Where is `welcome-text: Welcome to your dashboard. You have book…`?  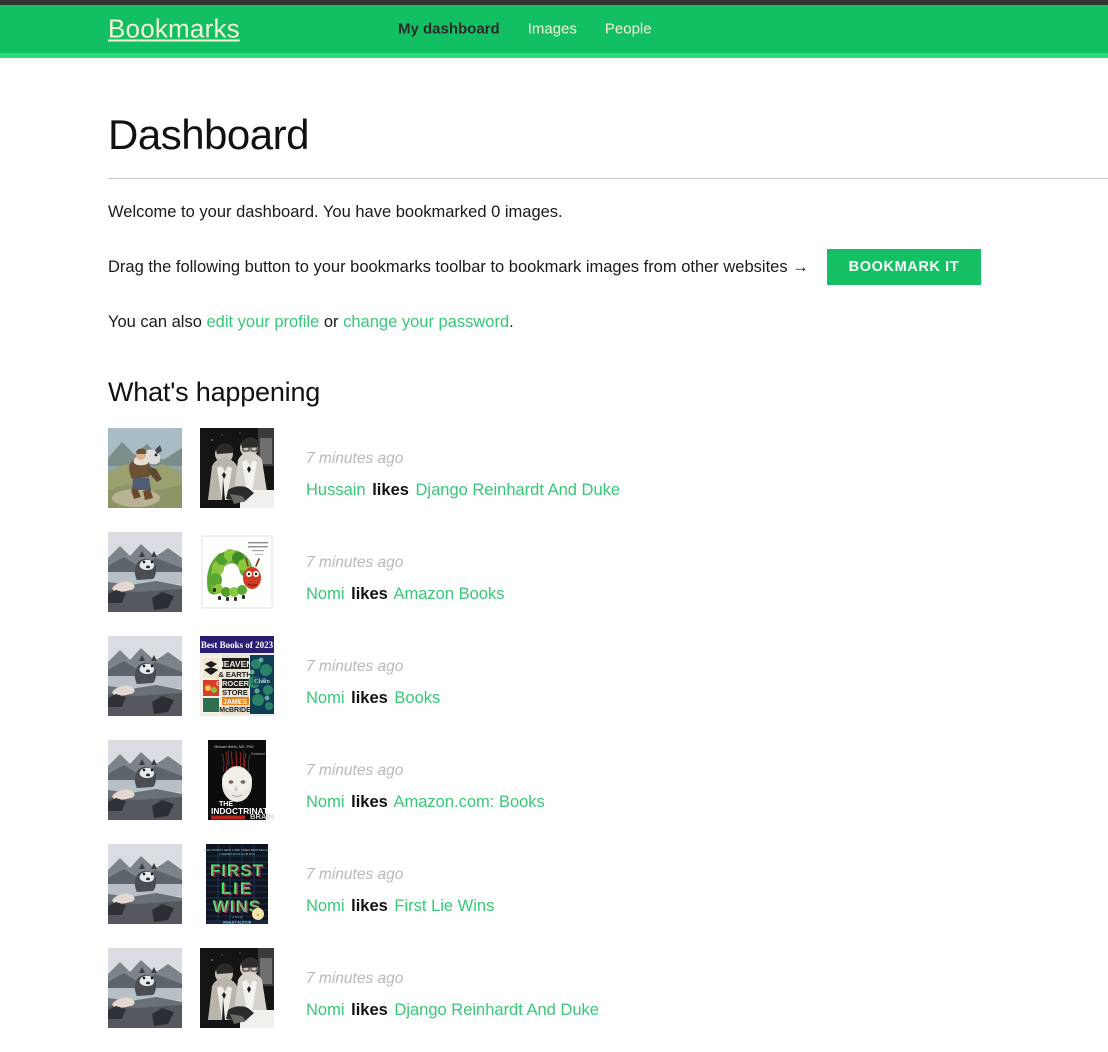
welcome-text: Welcome to your dashboard. You have book… is located at coordinates (335, 212).